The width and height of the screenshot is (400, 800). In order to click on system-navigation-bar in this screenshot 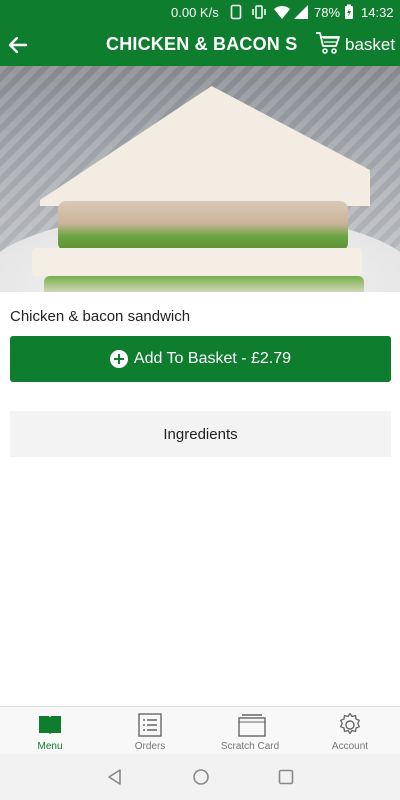, I will do `click(200, 777)`.